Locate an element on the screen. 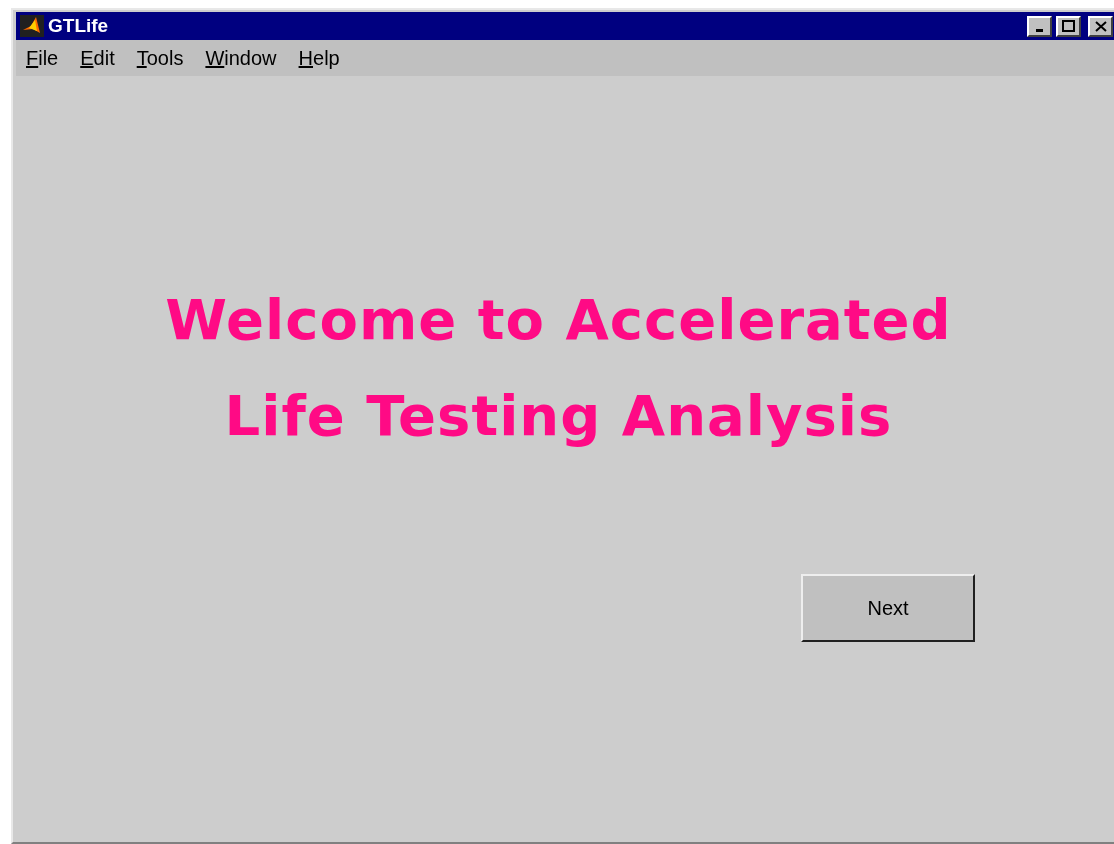 The width and height of the screenshot is (1114, 844). menu-item: Help is located at coordinates (319, 58).